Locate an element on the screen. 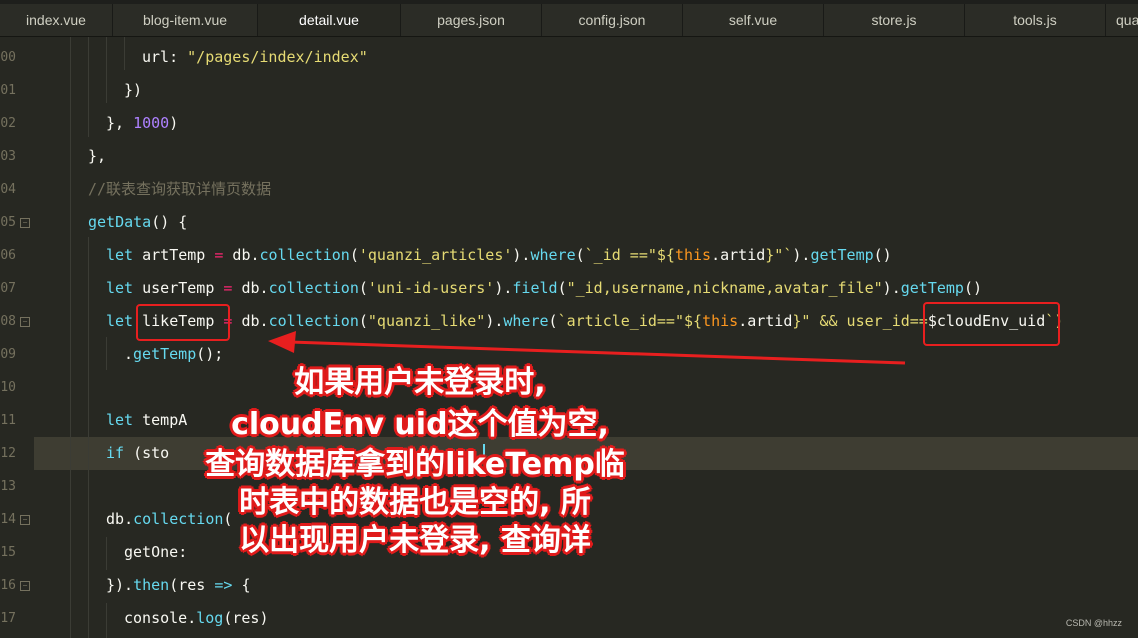 The image size is (1138, 638). tab-index-vue: index.vue is located at coordinates (56, 20).